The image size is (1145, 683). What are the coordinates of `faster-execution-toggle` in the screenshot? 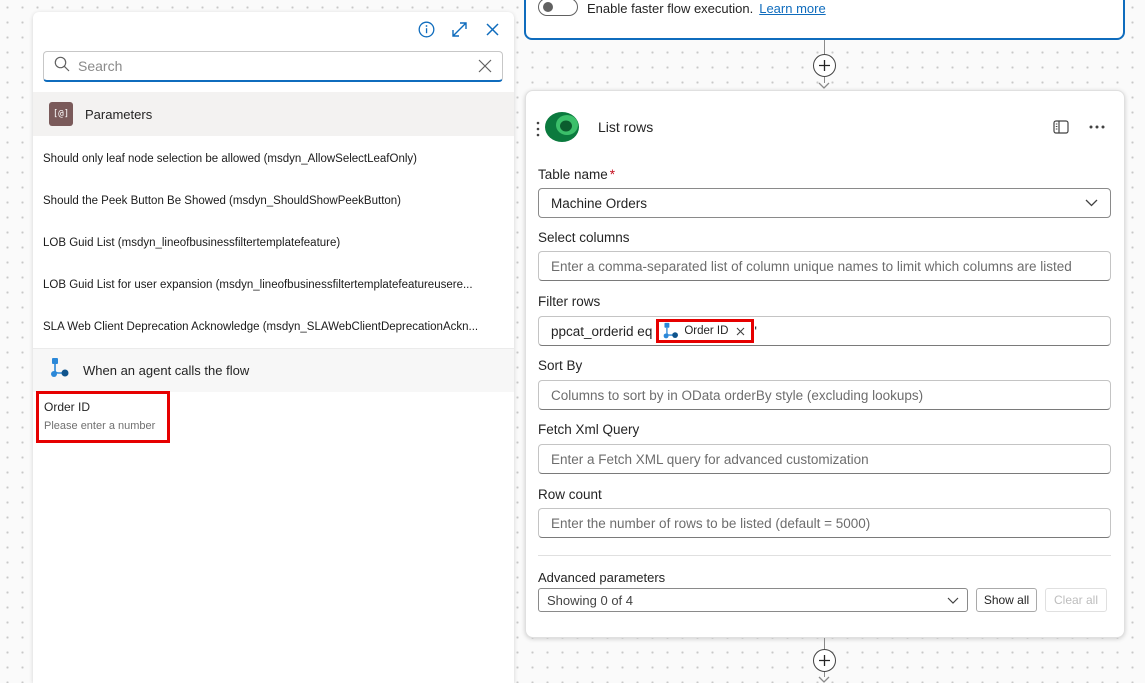 It's located at (558, 8).